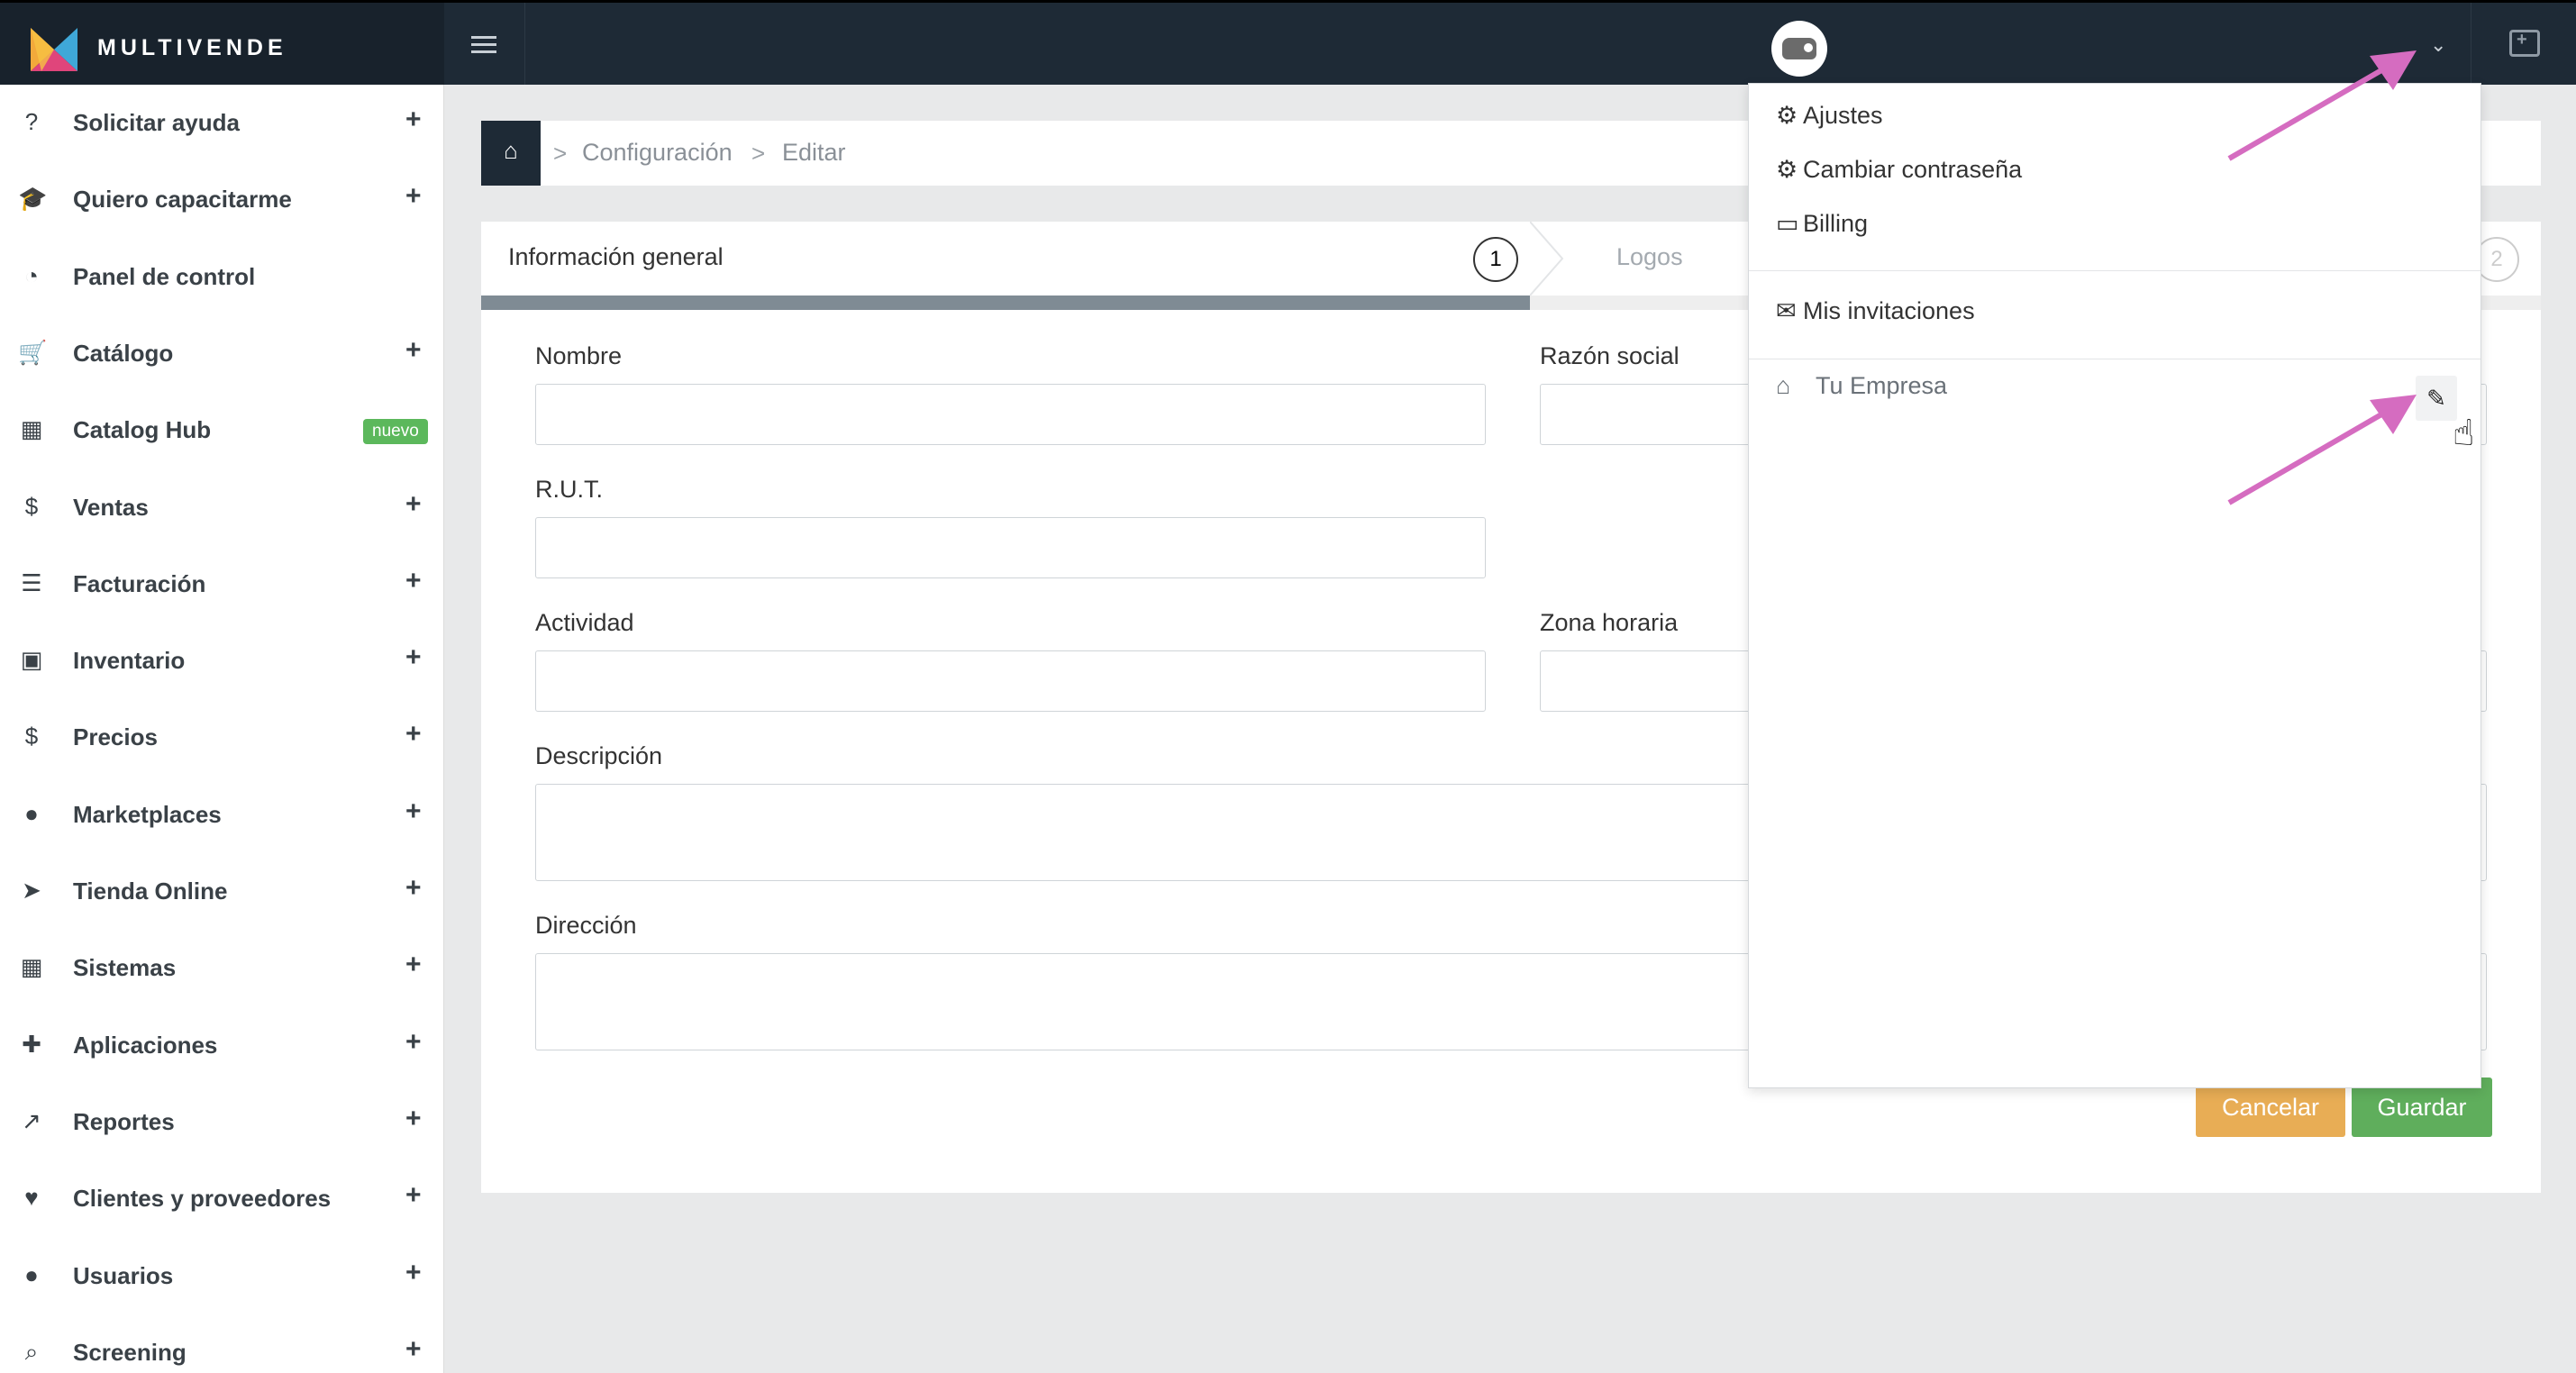  I want to click on step-divider-arrow, so click(1547, 259).